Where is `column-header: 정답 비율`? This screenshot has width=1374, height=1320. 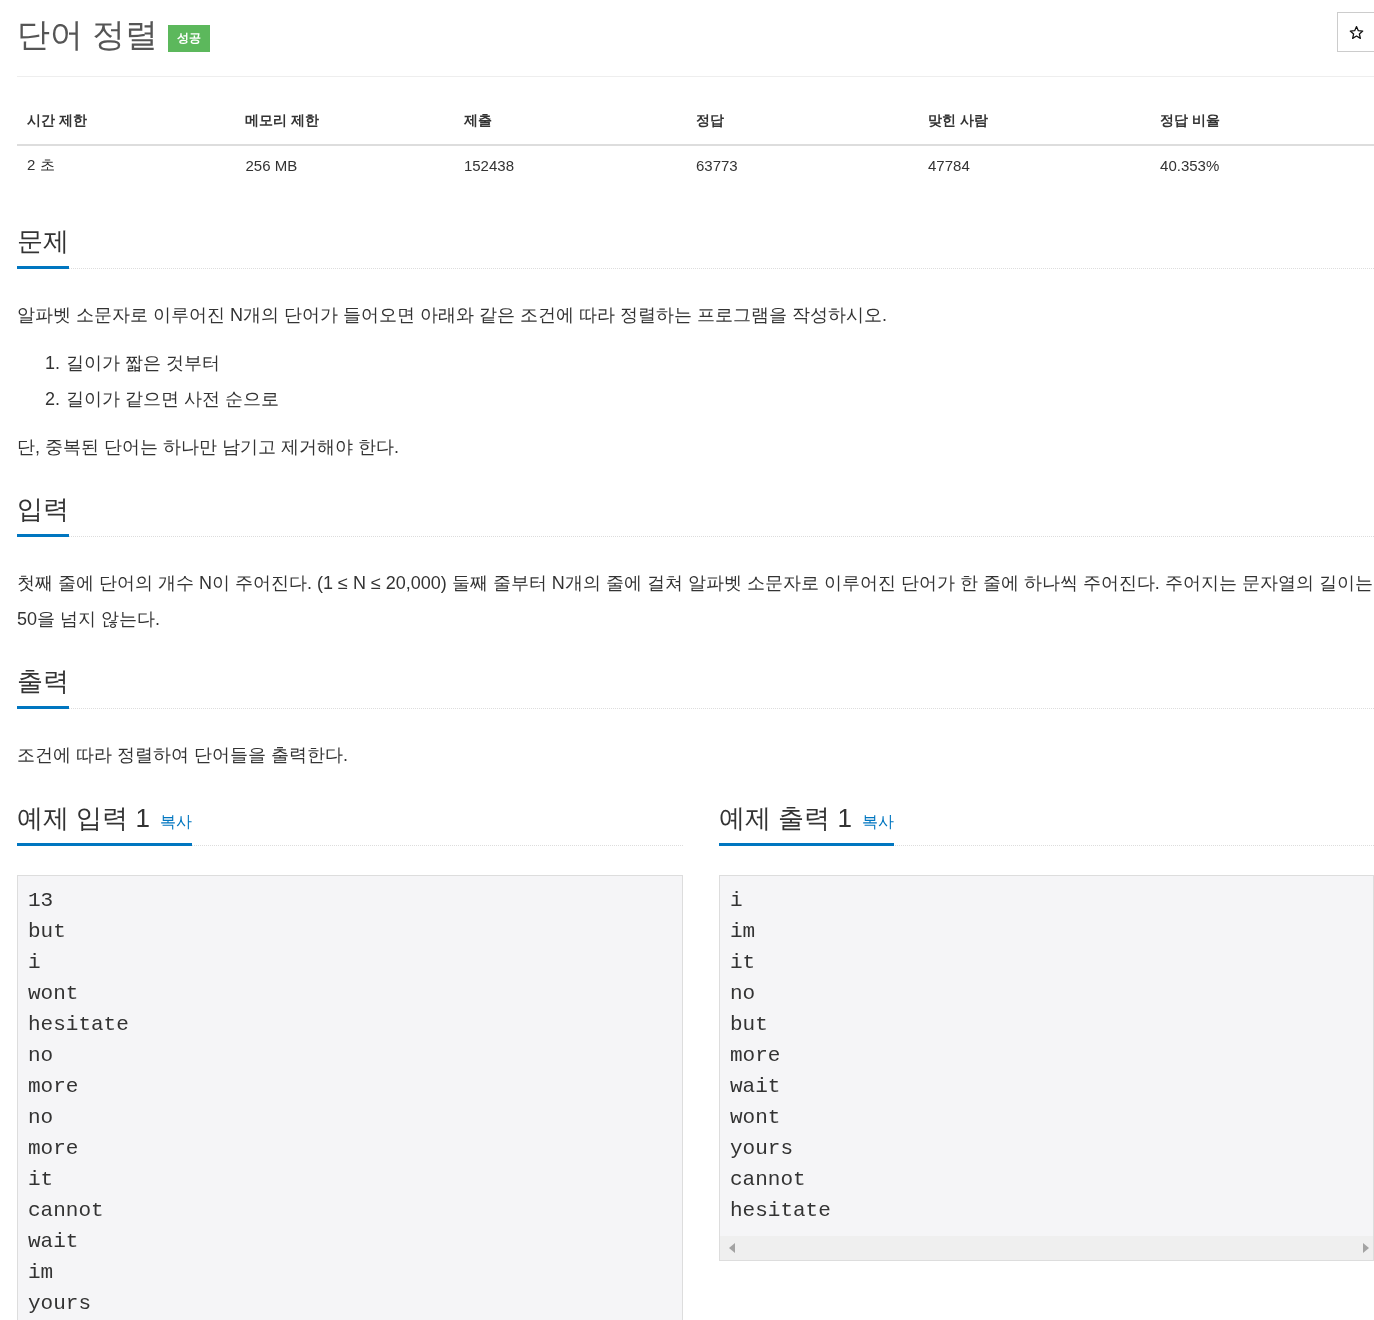
column-header: 정답 비율 is located at coordinates (1262, 121).